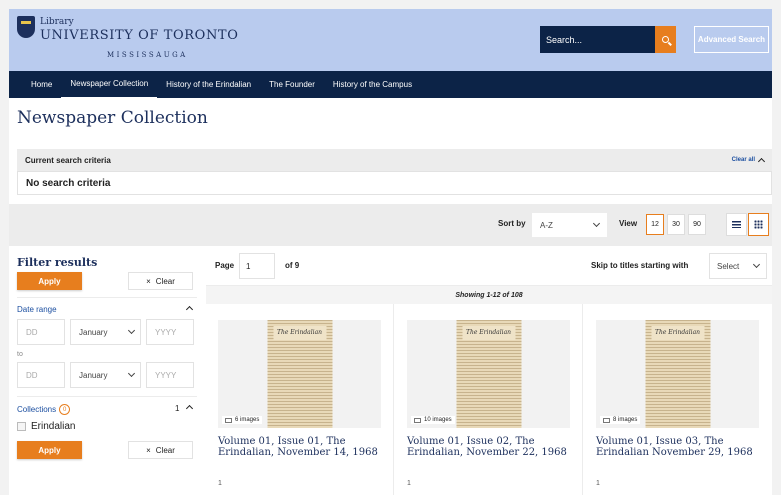 The height and width of the screenshot is (495, 781). Describe the element at coordinates (257, 266) in the screenshot. I see `page-number-input: 1` at that location.